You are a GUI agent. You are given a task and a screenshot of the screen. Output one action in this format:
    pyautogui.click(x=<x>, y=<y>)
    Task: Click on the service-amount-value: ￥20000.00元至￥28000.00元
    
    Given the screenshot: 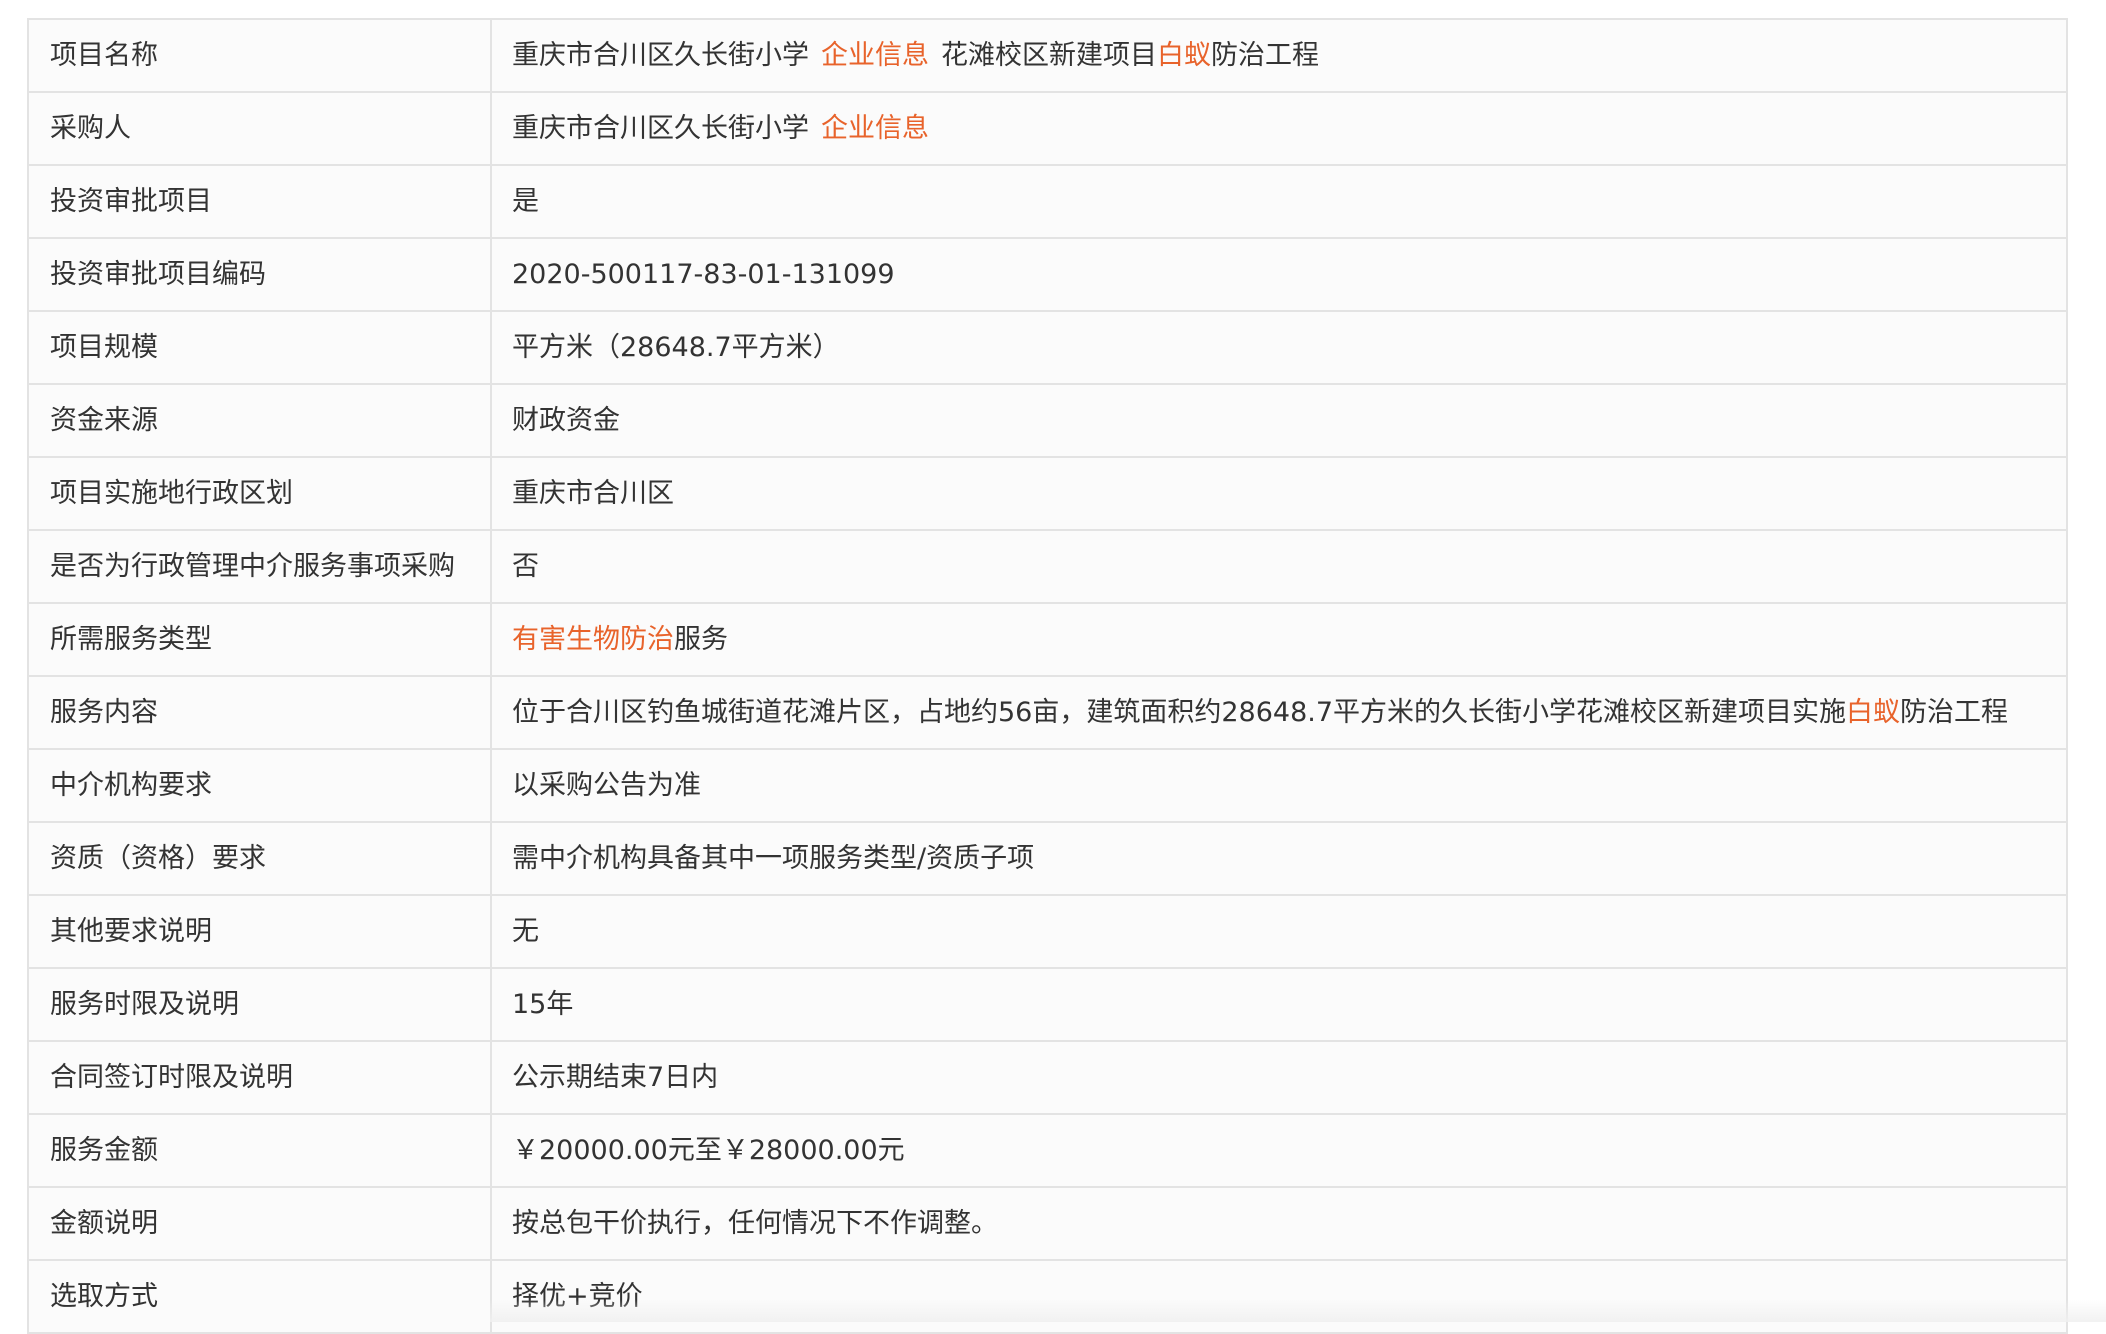 What is the action you would take?
    pyautogui.click(x=1279, y=1150)
    